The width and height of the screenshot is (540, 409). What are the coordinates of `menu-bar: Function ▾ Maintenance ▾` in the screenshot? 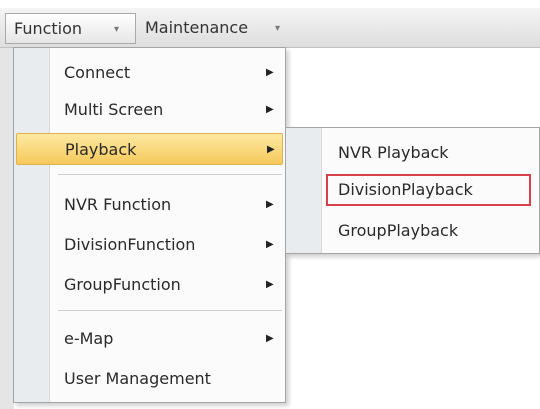 It's located at (270, 28).